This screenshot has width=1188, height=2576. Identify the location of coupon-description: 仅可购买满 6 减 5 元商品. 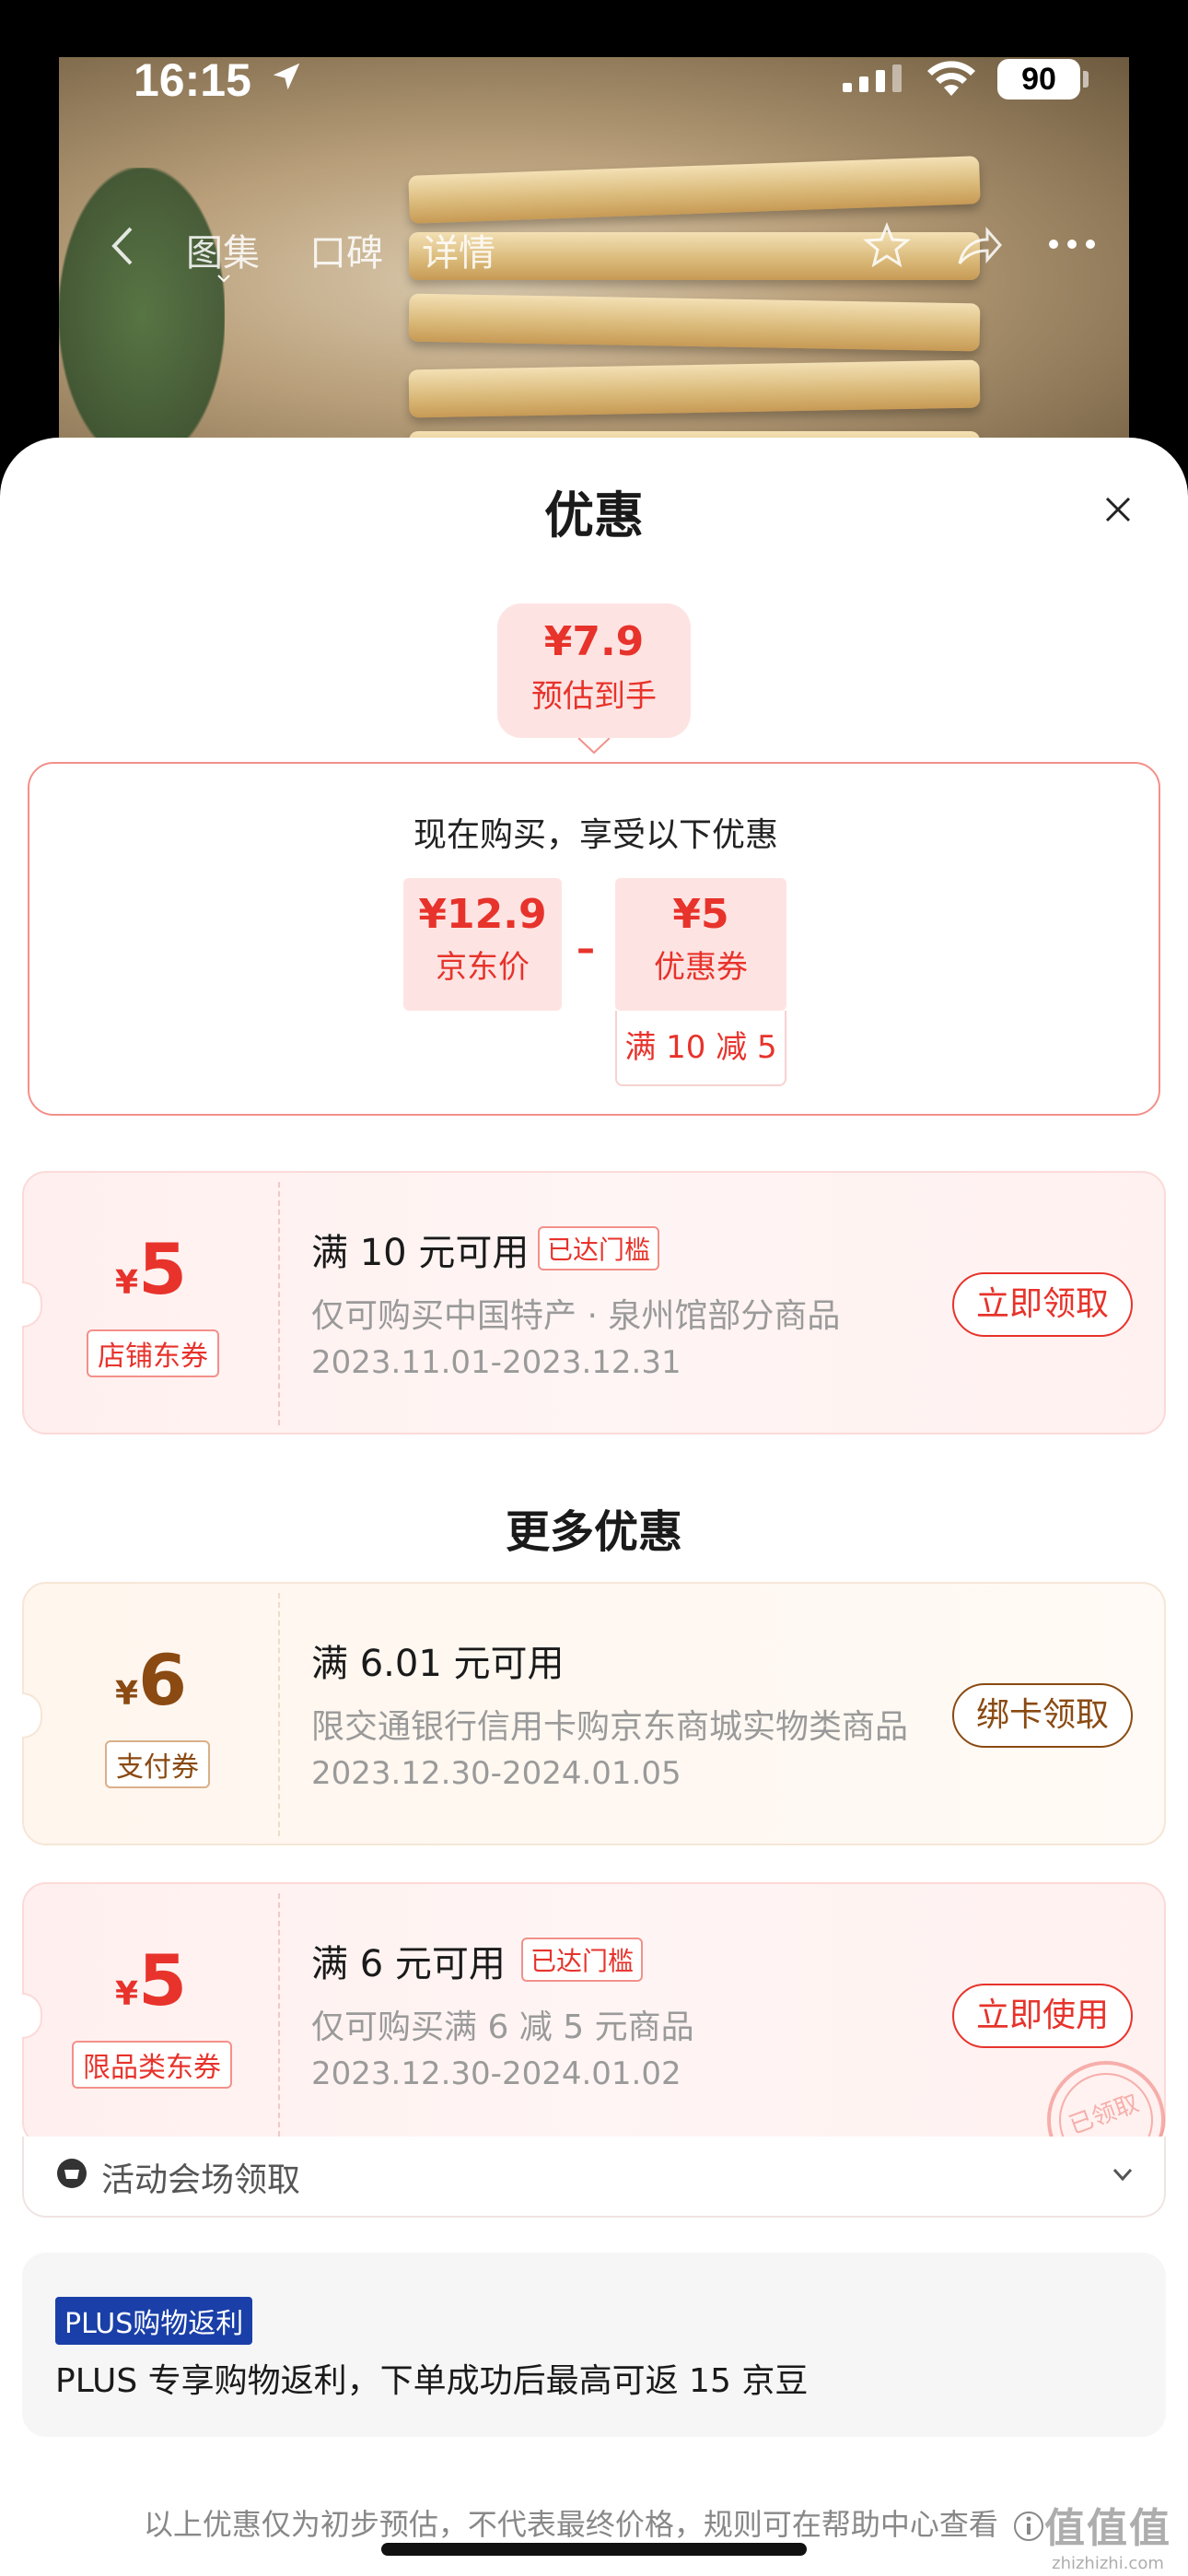
(502, 2027).